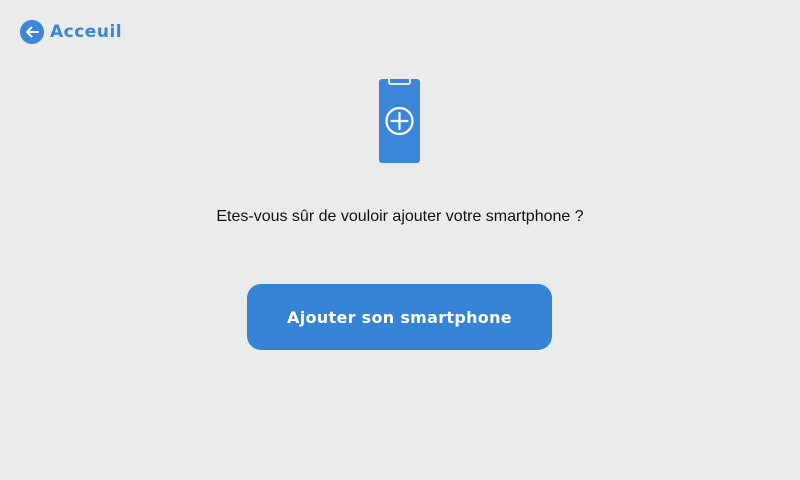  I want to click on back-to-home-link: Acceuil, so click(71, 32).